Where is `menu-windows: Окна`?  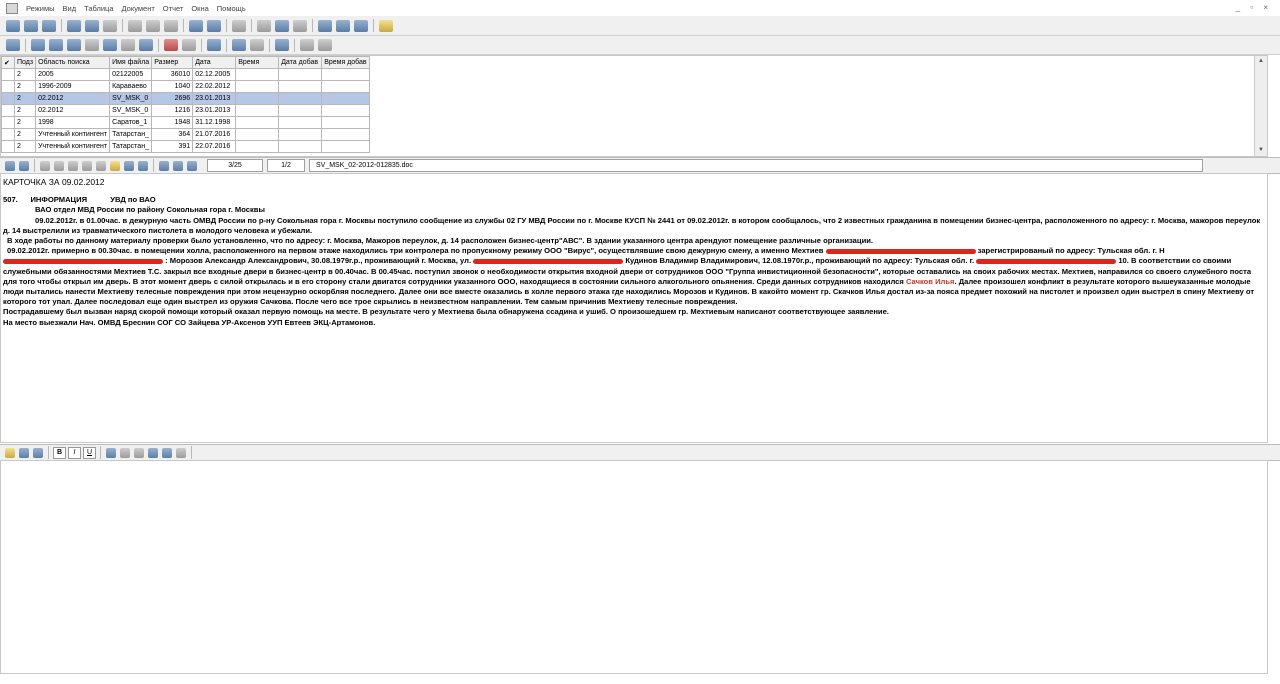
menu-windows: Окна is located at coordinates (199, 8).